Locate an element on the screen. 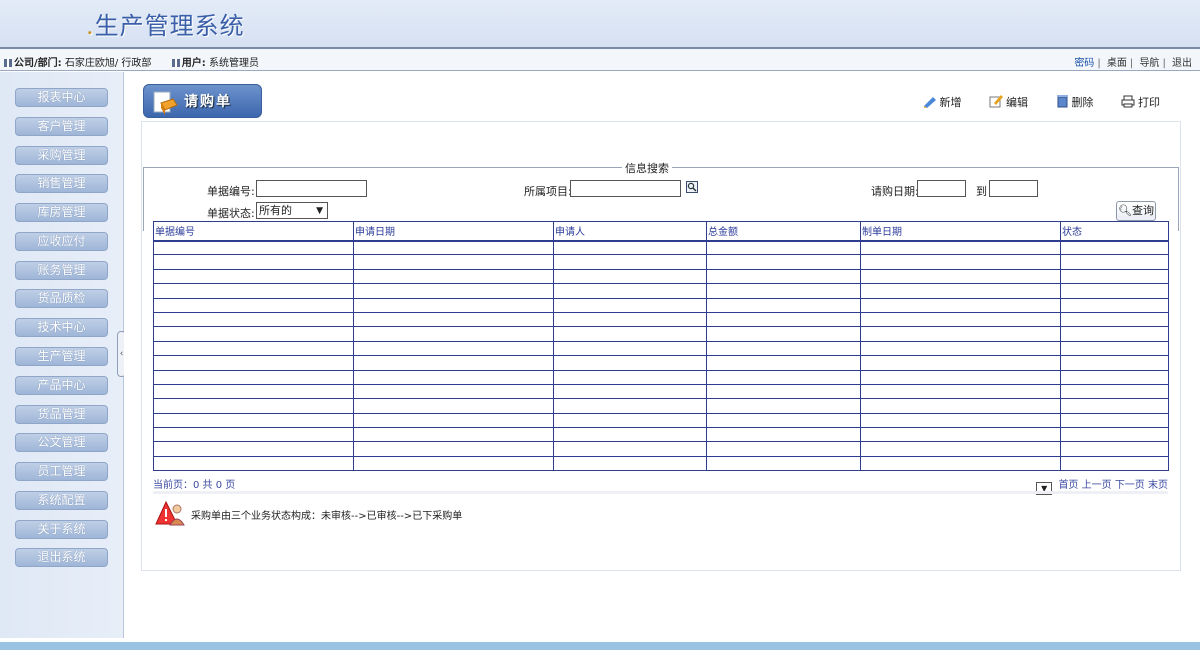 This screenshot has height=650, width=1200. prev-page-link: 上一页 is located at coordinates (1097, 485).